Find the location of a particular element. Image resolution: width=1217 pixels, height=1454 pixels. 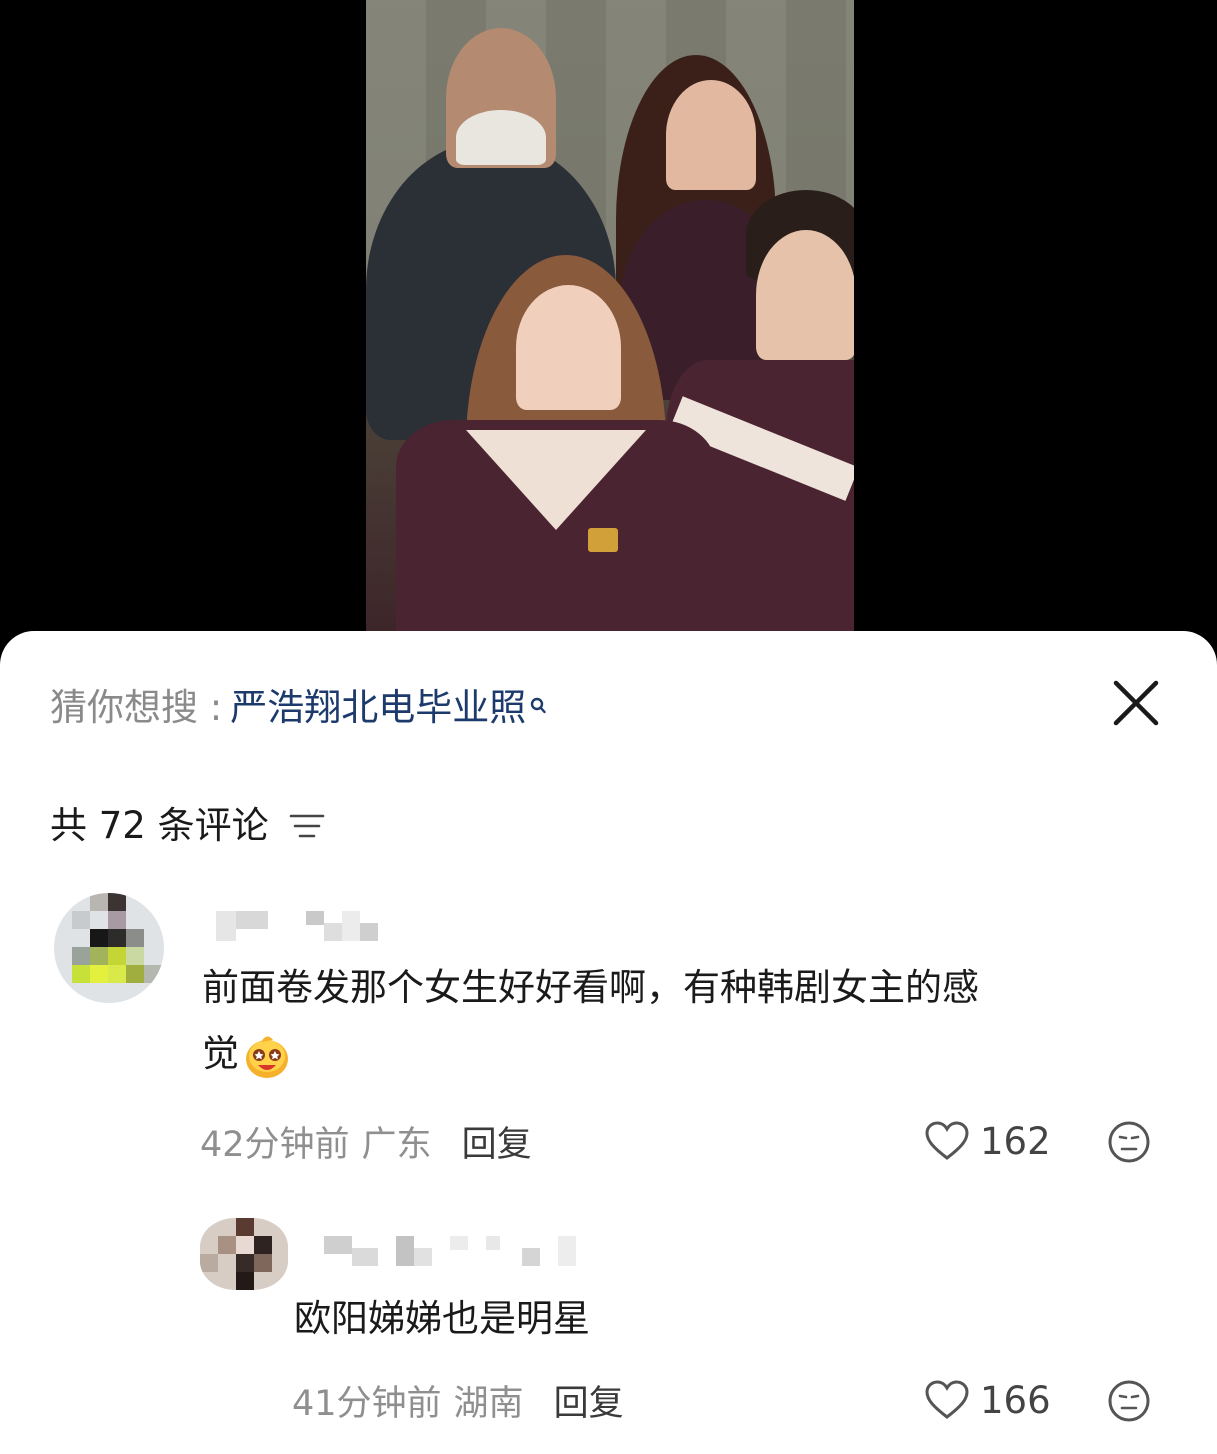

search-suggestion: 猜你想搜 : 严浩翔北电毕业照 is located at coordinates (298, 704).